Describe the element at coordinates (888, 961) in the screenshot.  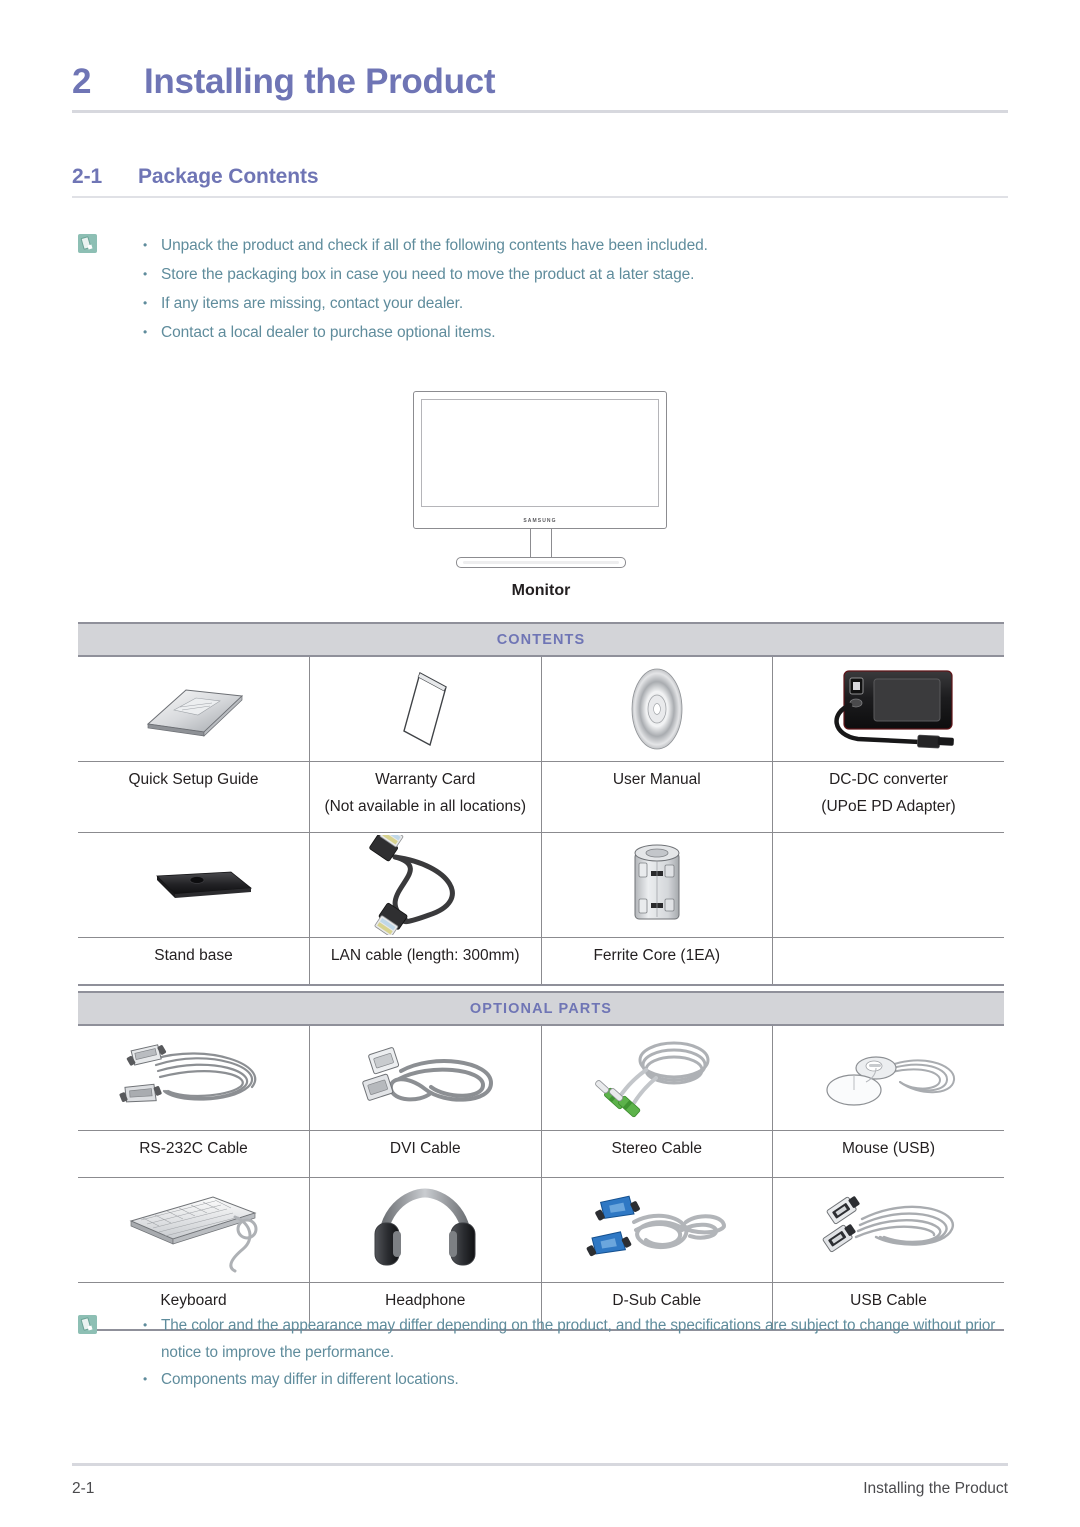
I see `empty-label-cell` at that location.